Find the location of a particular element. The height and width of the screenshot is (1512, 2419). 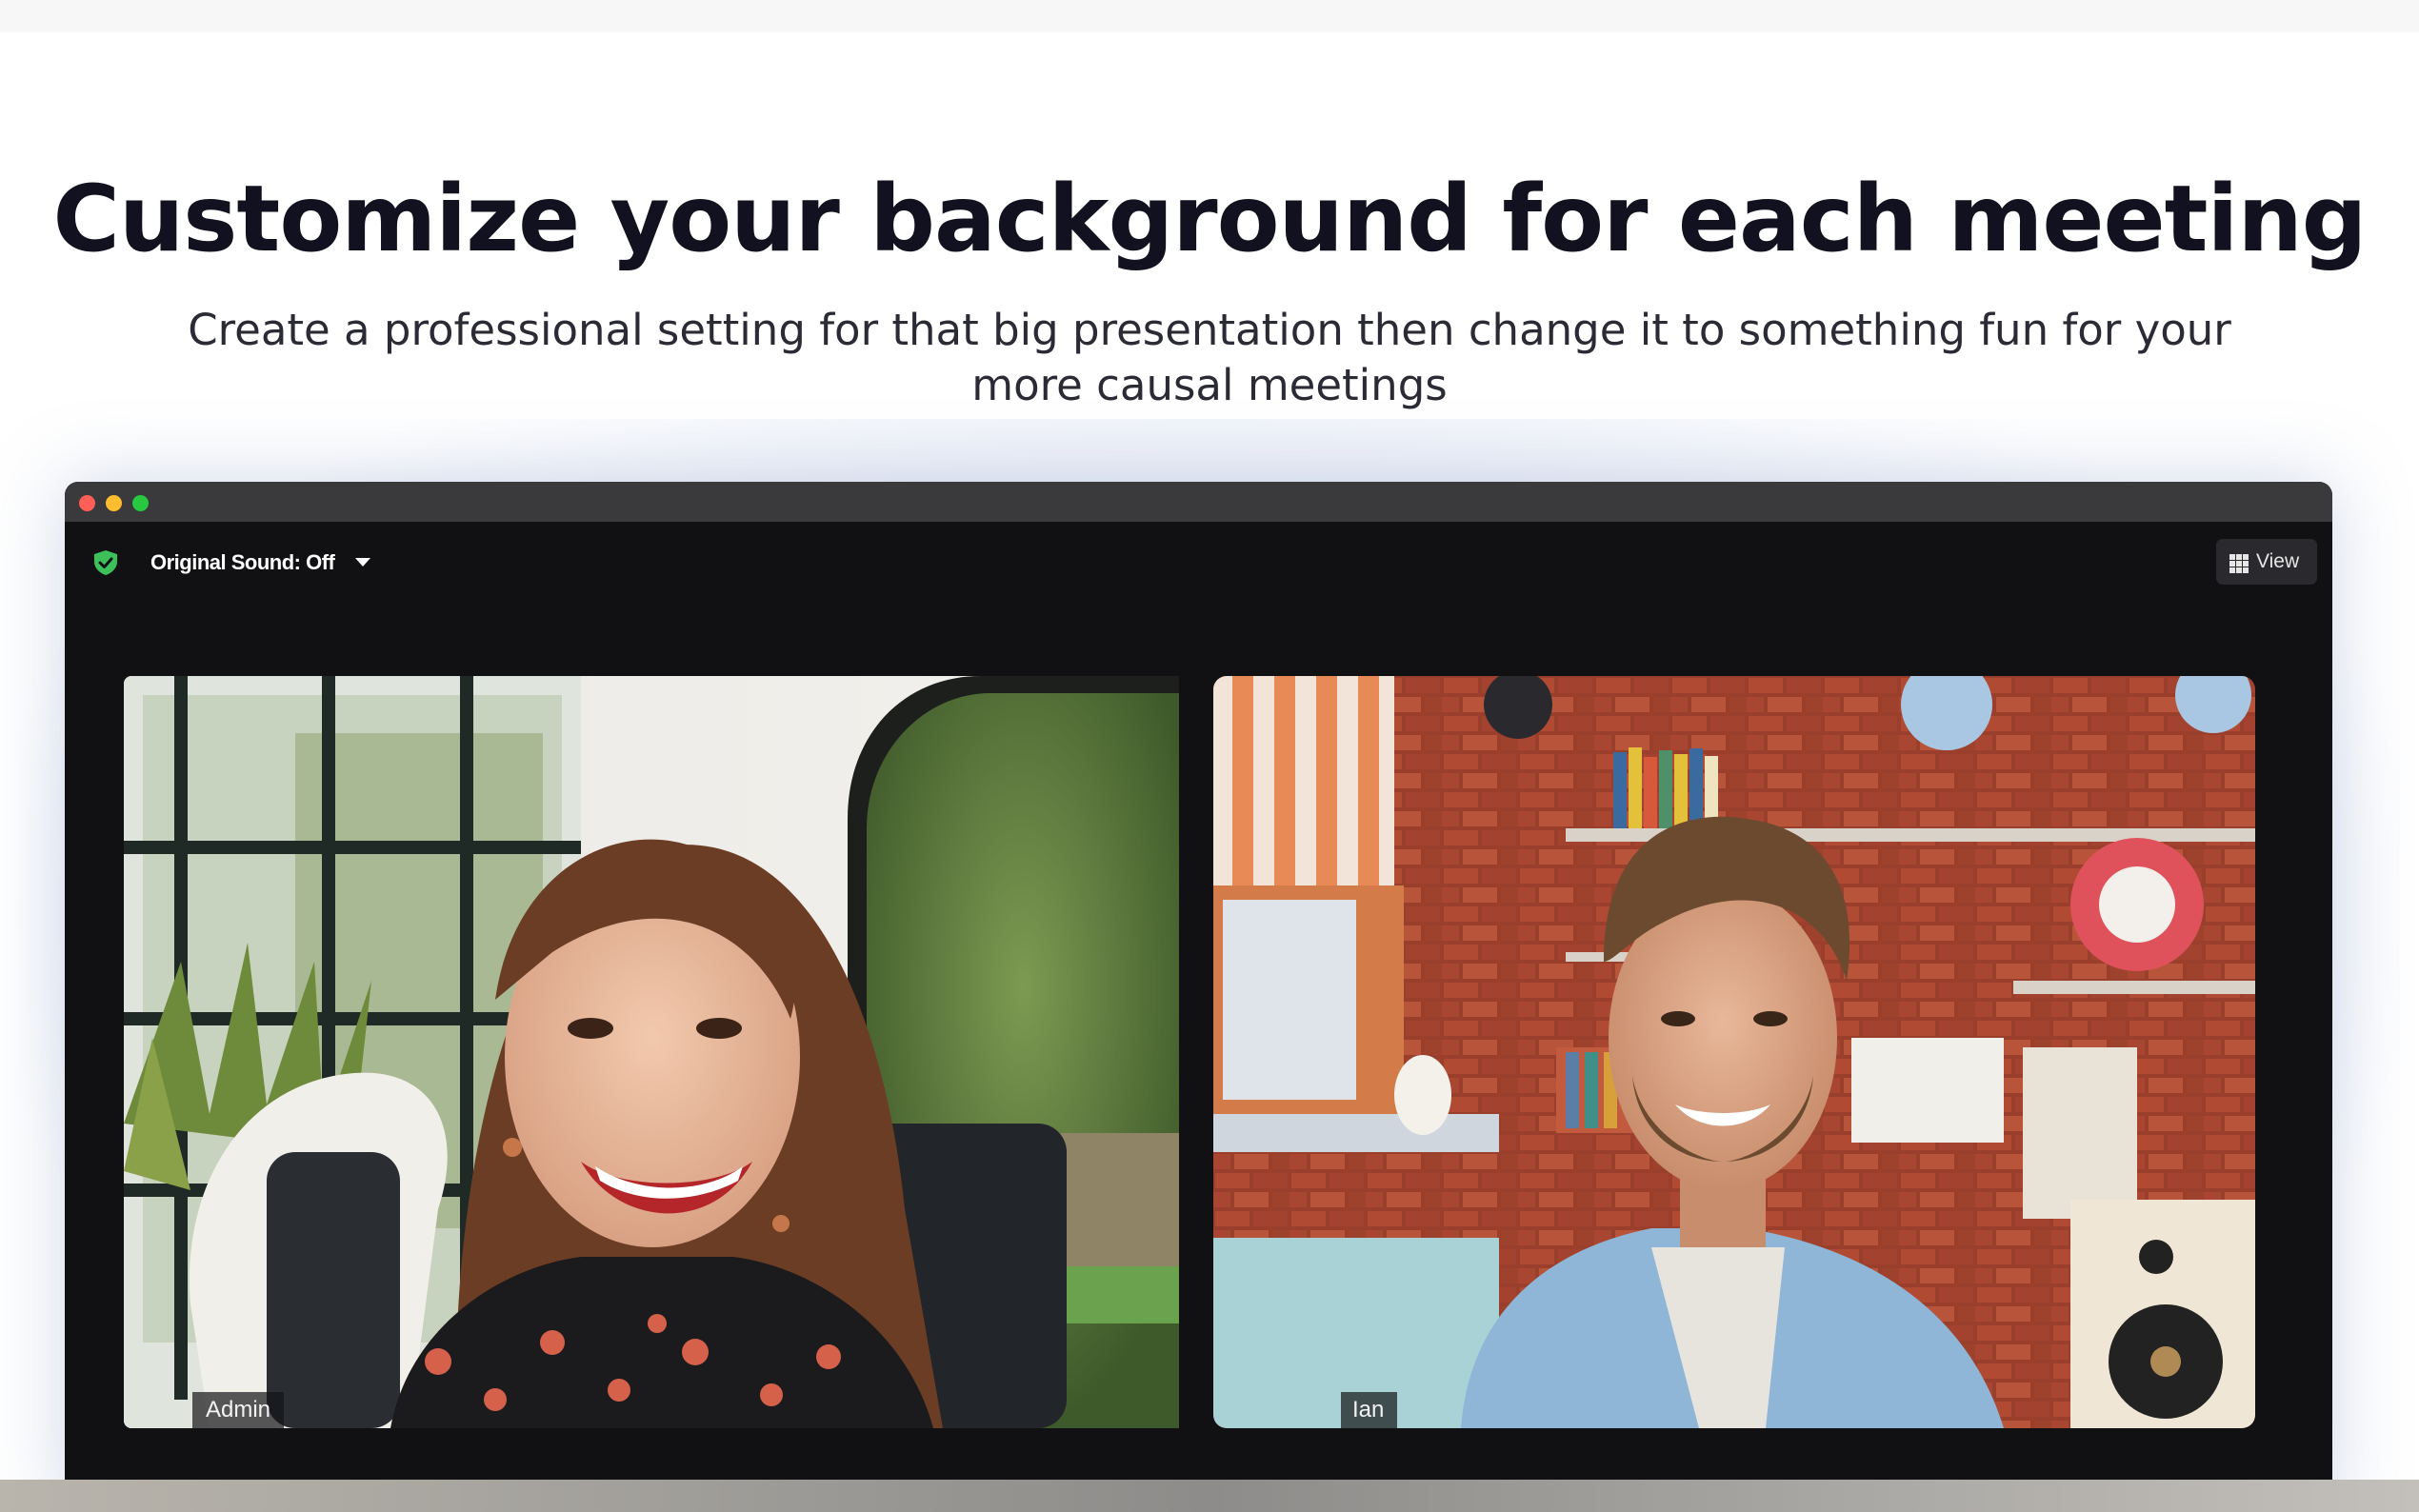

view-button: View is located at coordinates (2266, 562).